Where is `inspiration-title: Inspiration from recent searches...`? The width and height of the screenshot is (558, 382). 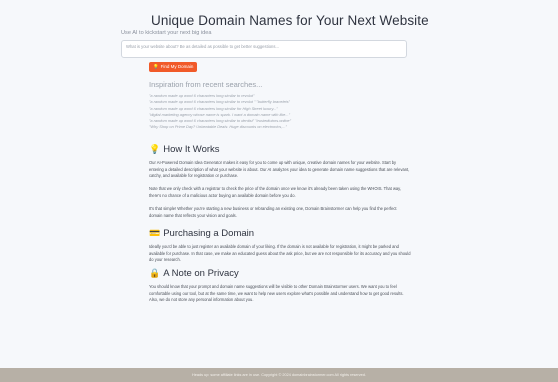
inspiration-title: Inspiration from recent searches... is located at coordinates (206, 84).